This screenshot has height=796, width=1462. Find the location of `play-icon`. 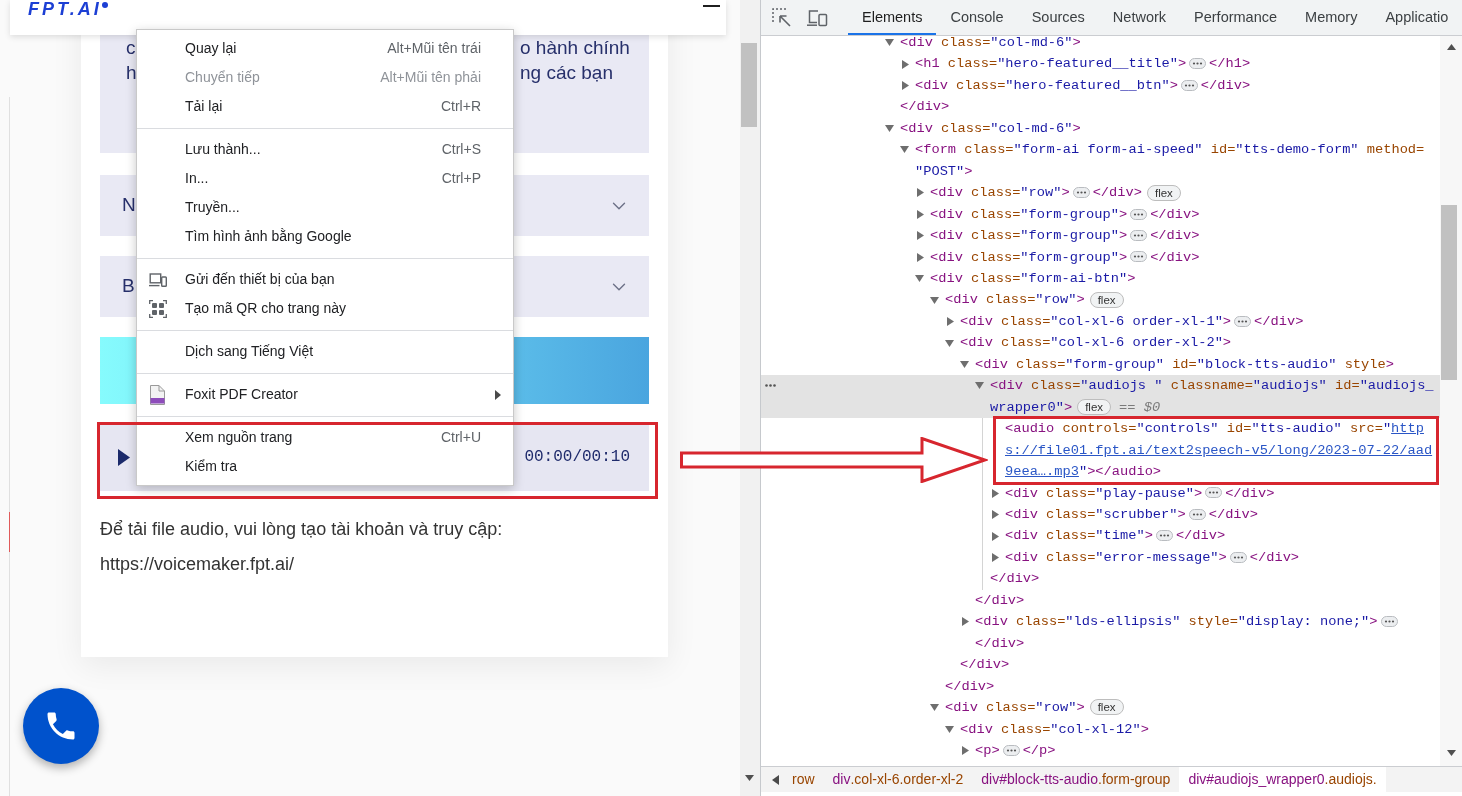

play-icon is located at coordinates (124, 457).